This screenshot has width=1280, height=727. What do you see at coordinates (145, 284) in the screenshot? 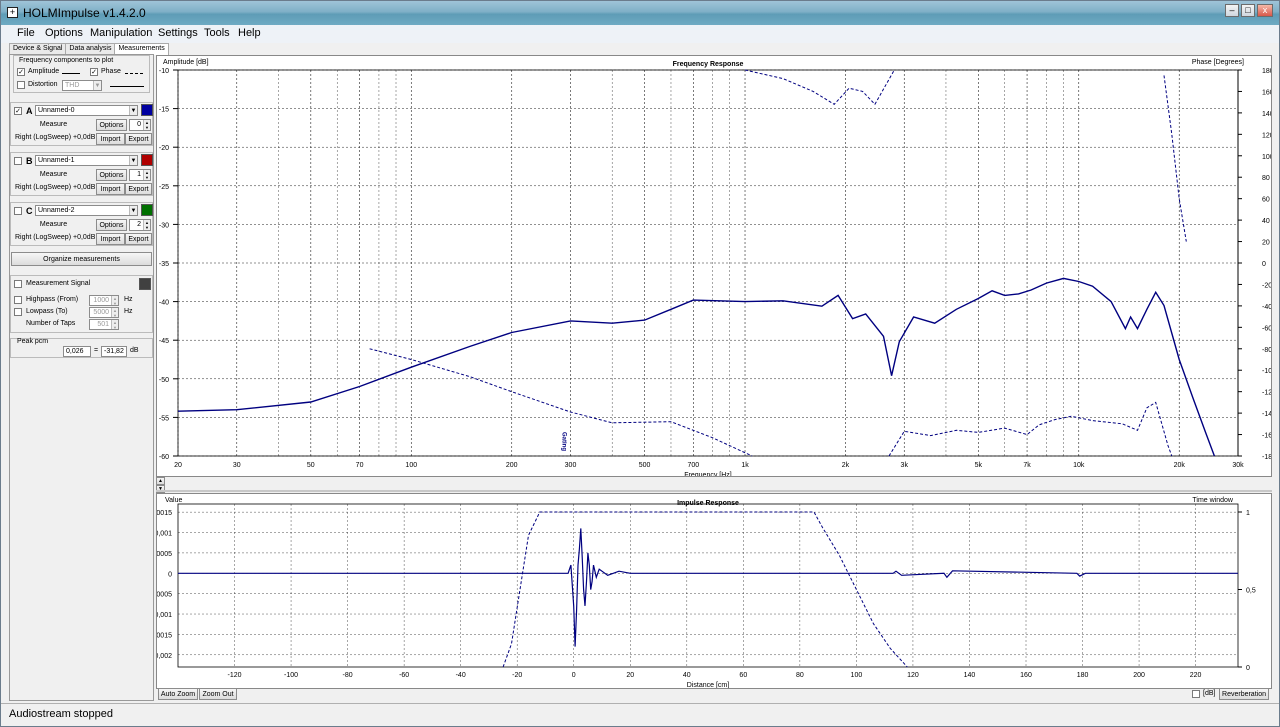
I see `measurement-signal-color-swatch` at bounding box center [145, 284].